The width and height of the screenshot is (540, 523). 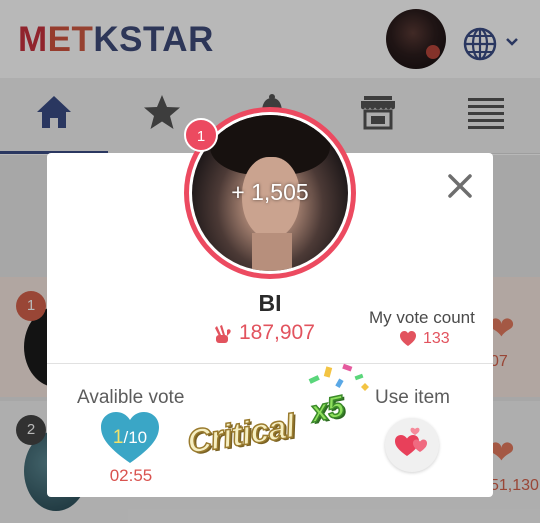 What do you see at coordinates (241, 433) in the screenshot?
I see `critical-text: Critical` at bounding box center [241, 433].